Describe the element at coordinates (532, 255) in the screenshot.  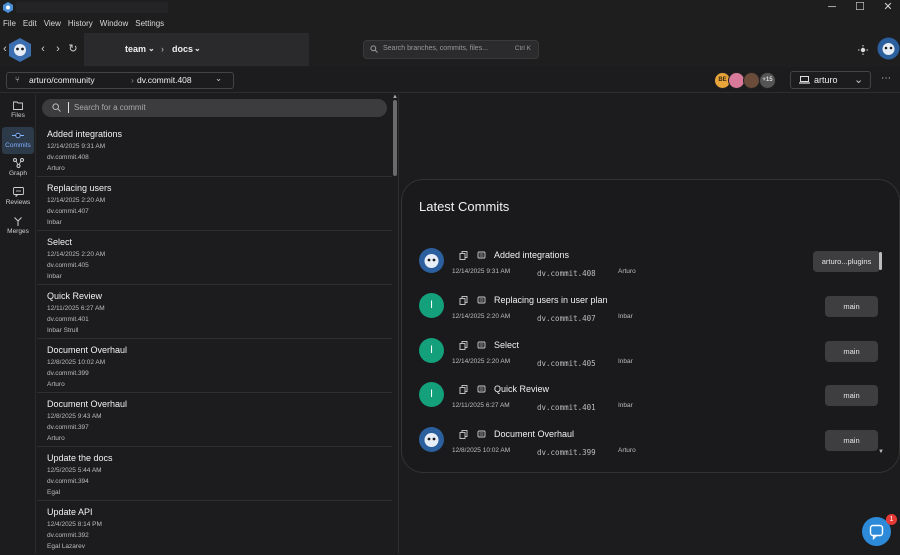
I see `commit-title: Added integrations` at that location.